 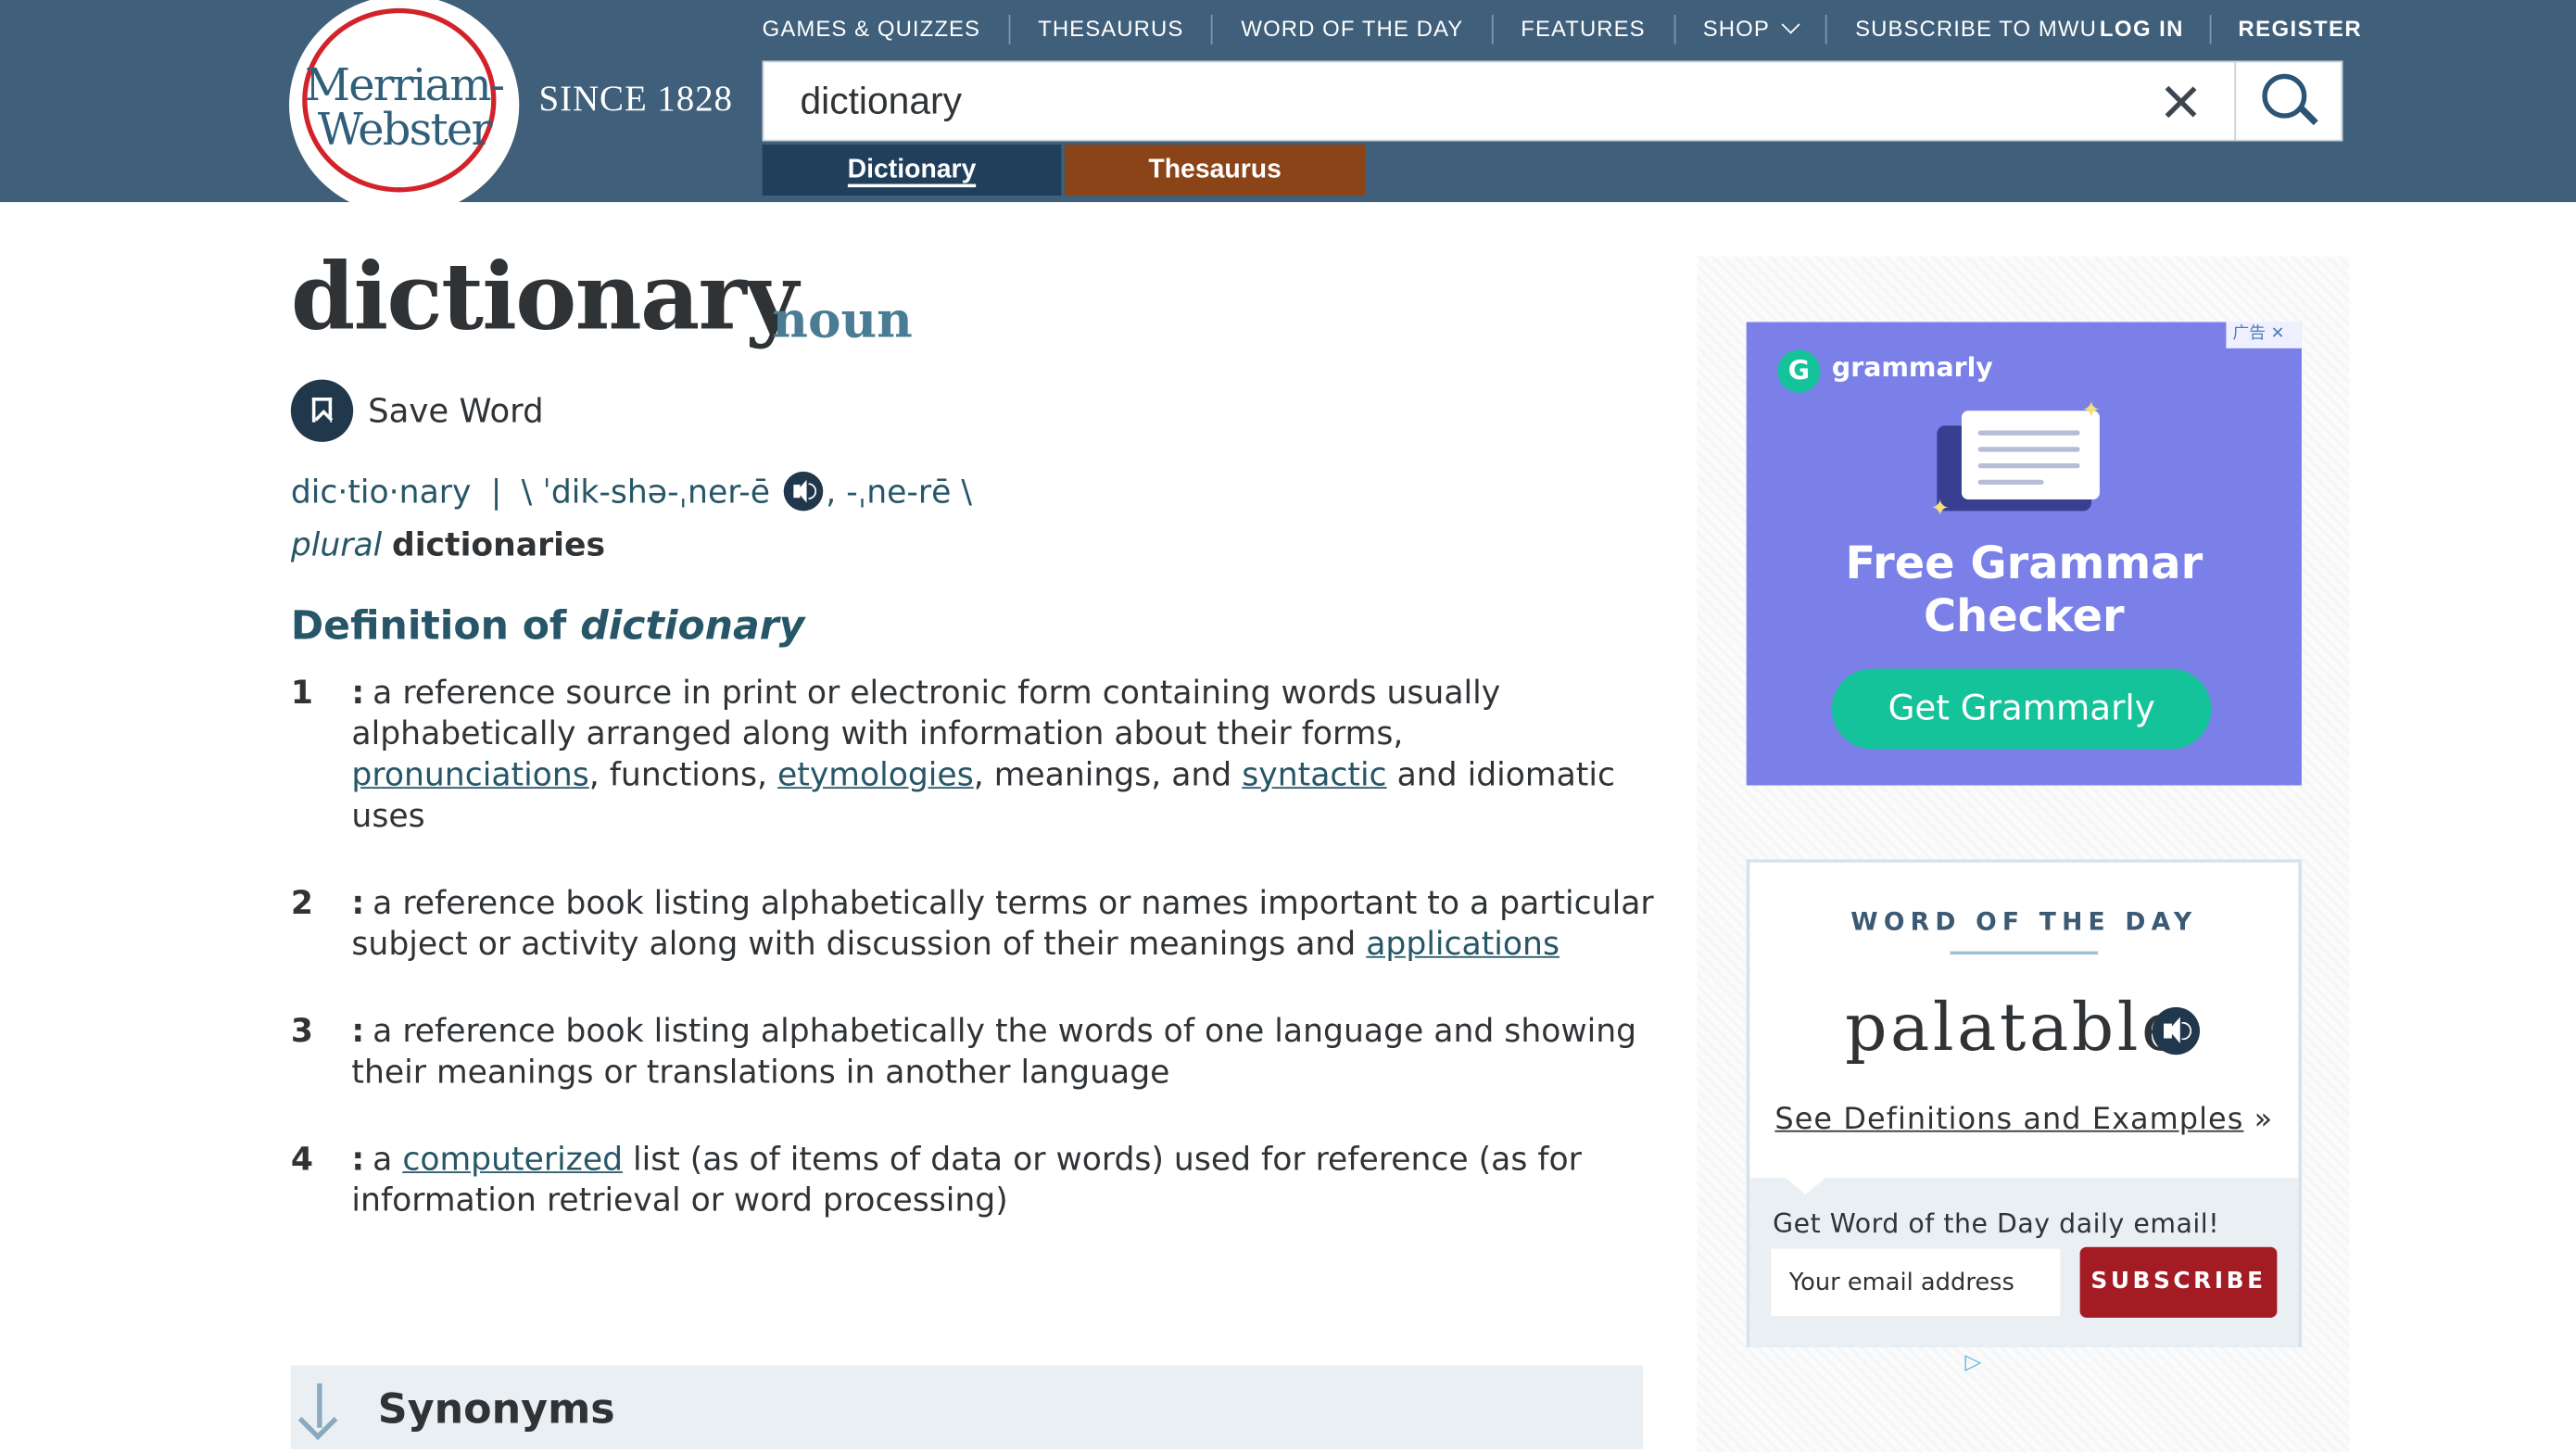 What do you see at coordinates (513, 1159) in the screenshot?
I see `link-computerized: computerized` at bounding box center [513, 1159].